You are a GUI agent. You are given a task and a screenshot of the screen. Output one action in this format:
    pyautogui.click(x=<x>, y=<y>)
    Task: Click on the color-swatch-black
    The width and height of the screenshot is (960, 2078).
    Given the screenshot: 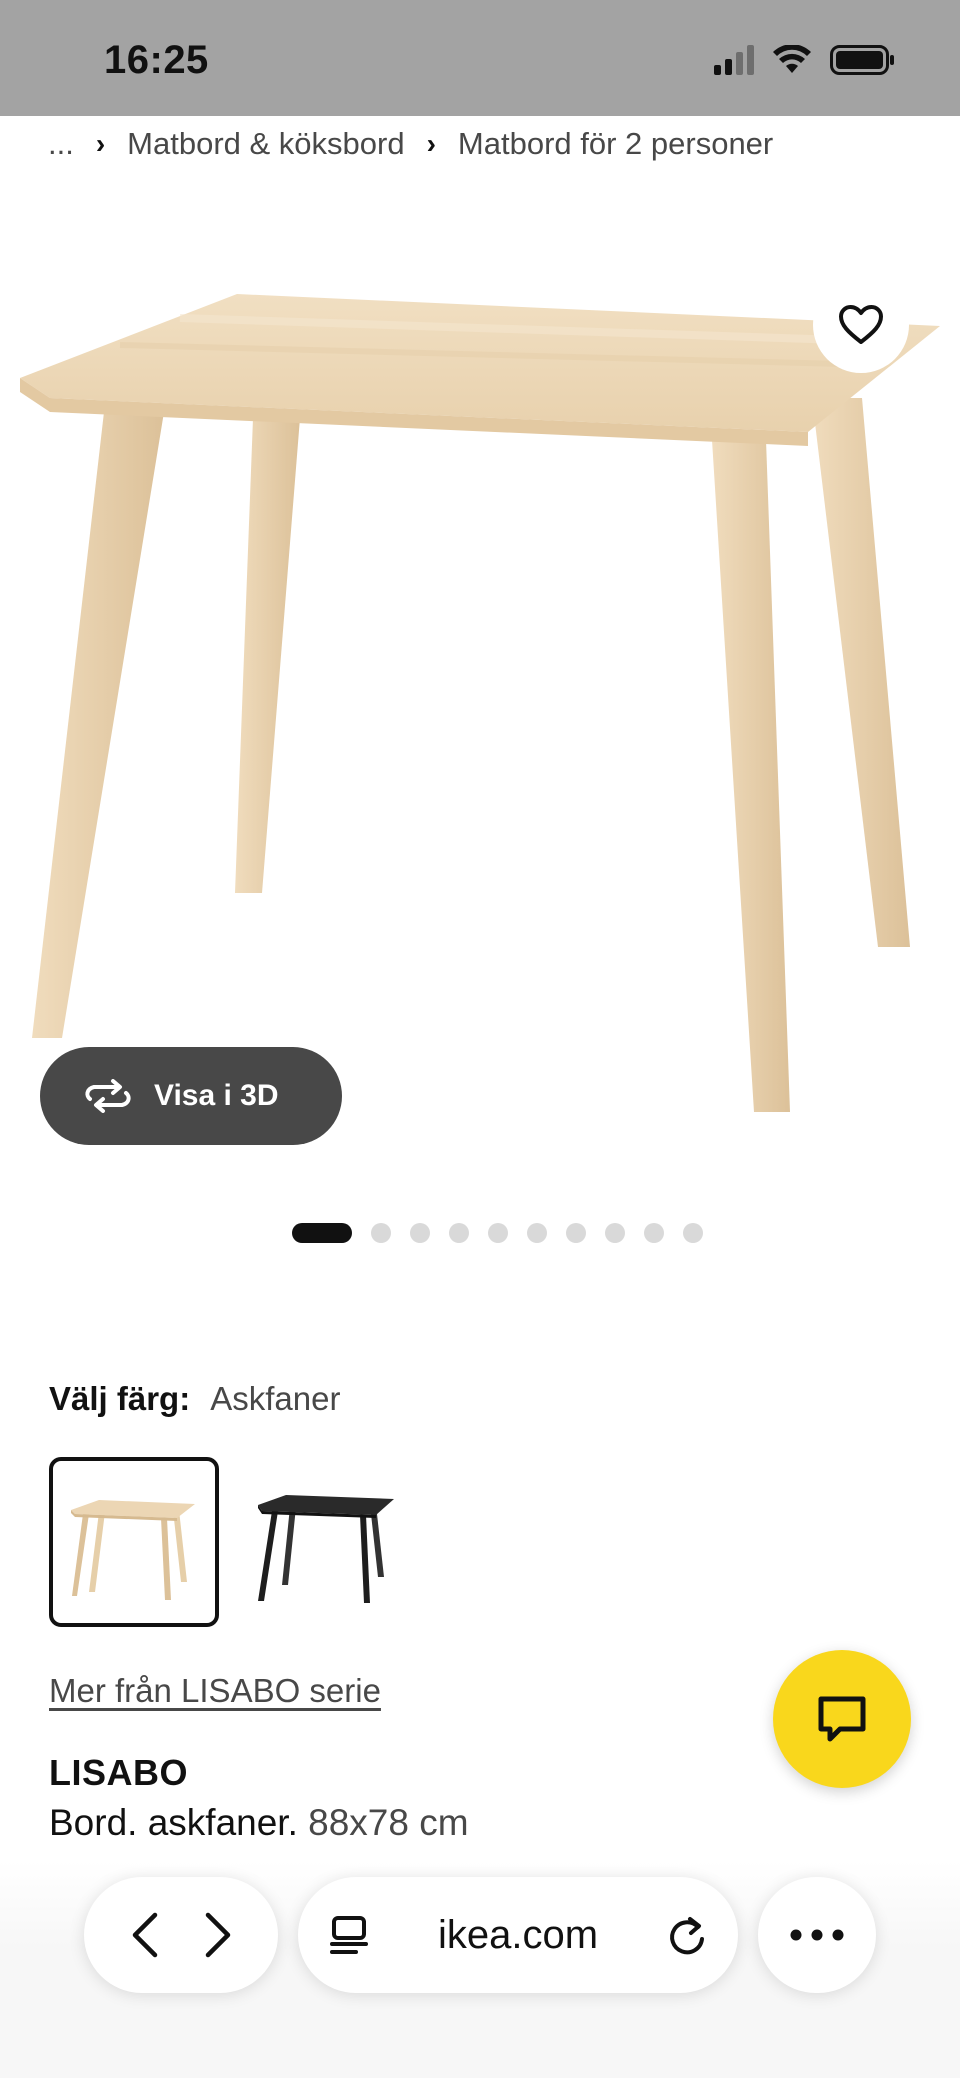 What is the action you would take?
    pyautogui.click(x=325, y=1542)
    